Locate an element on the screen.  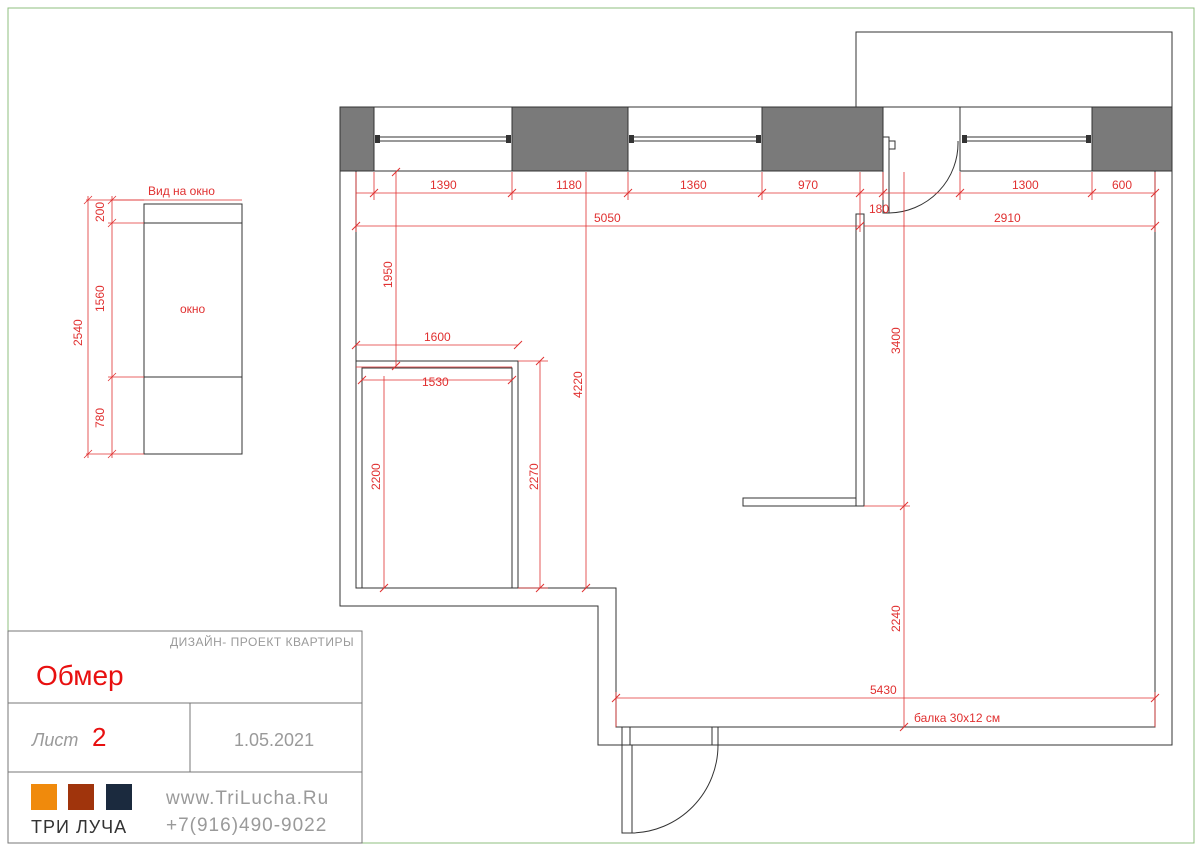
dim-top-1300: 1300 is located at coordinates (1025, 185).